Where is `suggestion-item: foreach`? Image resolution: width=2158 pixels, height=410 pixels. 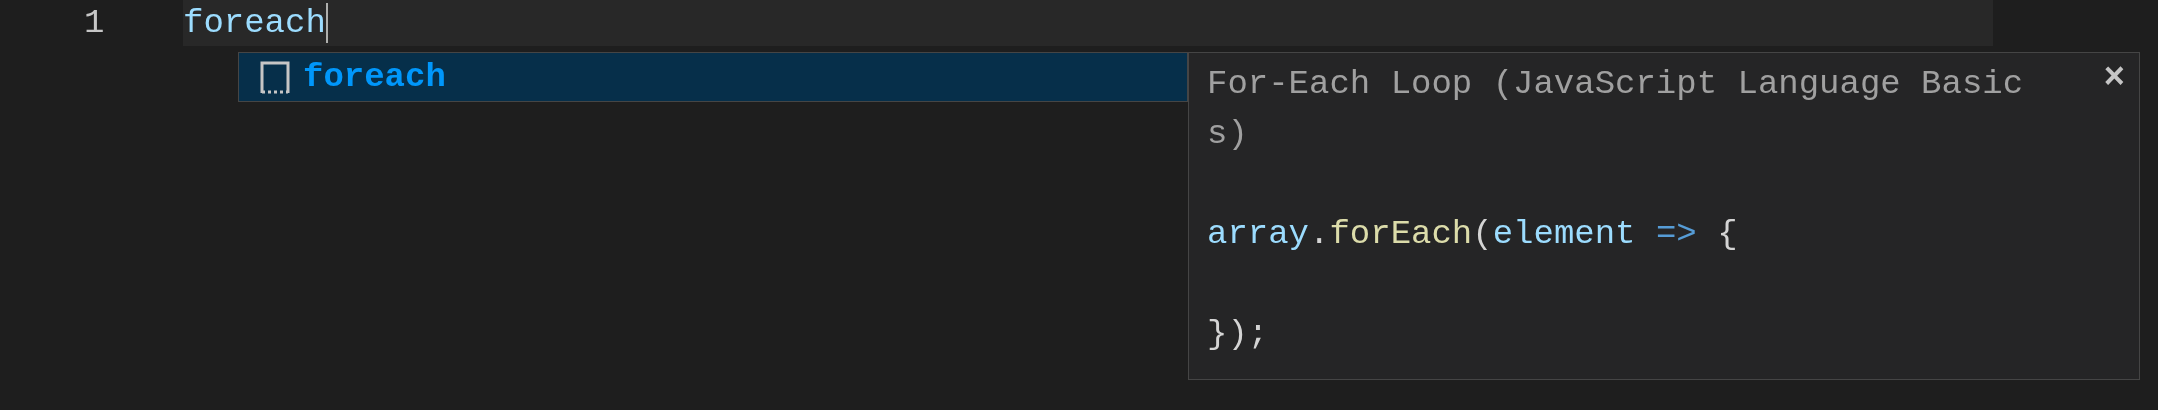
suggestion-item: foreach is located at coordinates (713, 77).